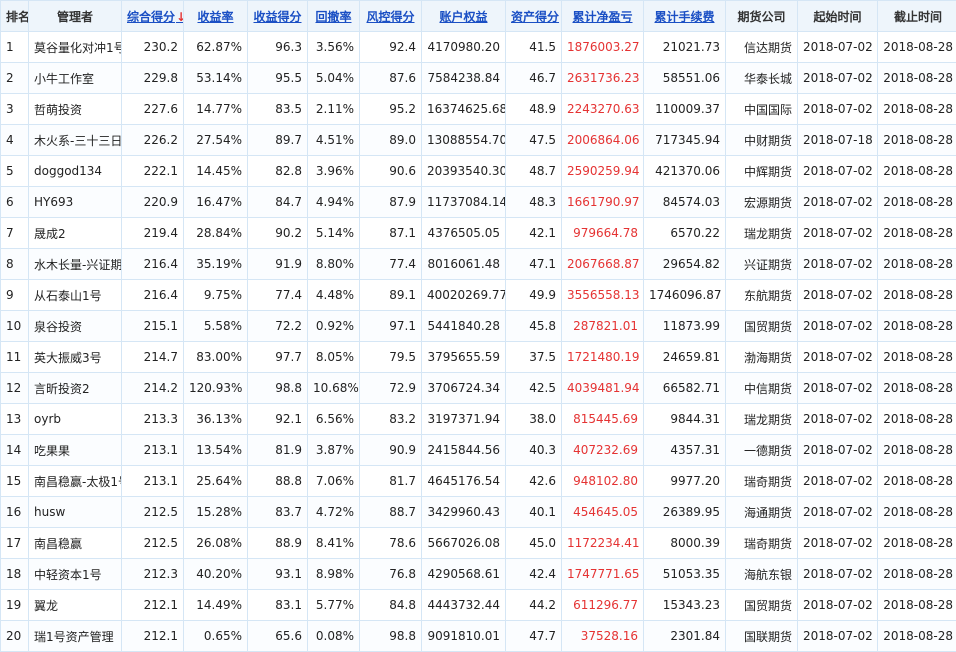 The width and height of the screenshot is (956, 652). Describe the element at coordinates (75, 295) in the screenshot. I see `cell-manager: 从石泰山1号` at that location.